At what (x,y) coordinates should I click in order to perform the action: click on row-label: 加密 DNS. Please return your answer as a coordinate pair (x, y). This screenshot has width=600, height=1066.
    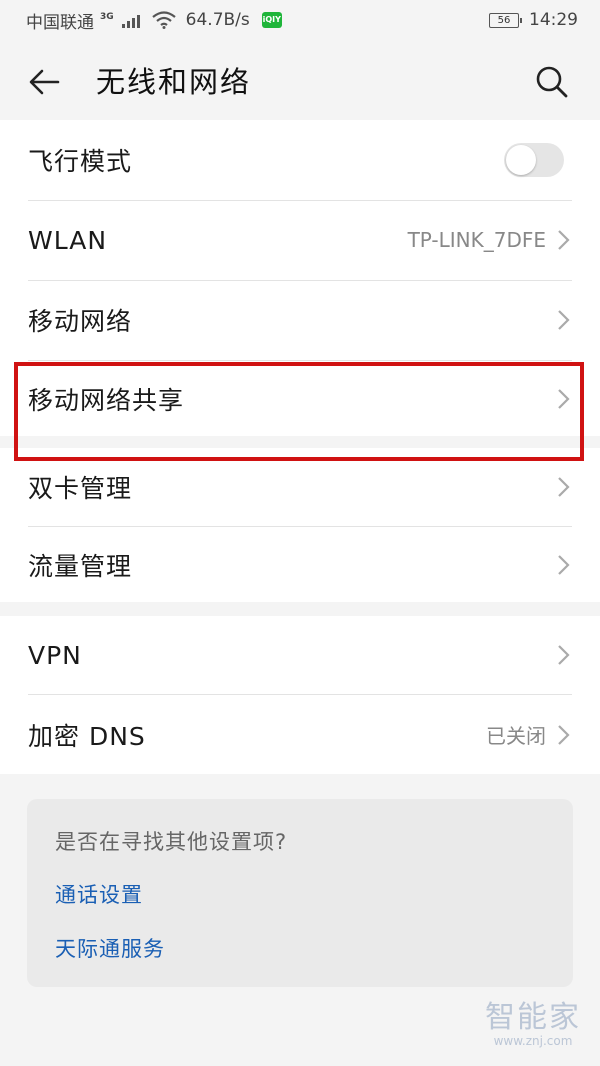
    Looking at the image, I should click on (87, 736).